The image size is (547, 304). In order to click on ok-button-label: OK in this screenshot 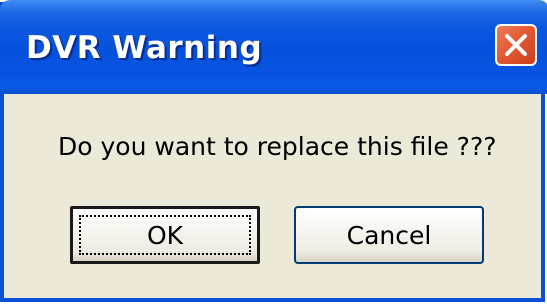, I will do `click(165, 235)`.